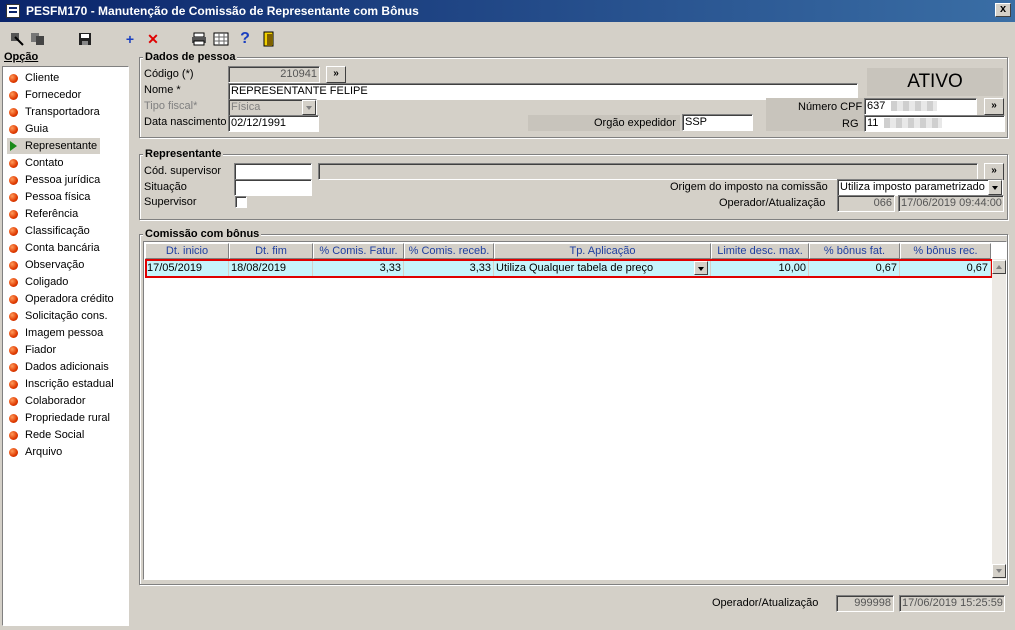 Image resolution: width=1015 pixels, height=630 pixels. I want to click on sidebar-item-label: Transportadora, so click(62, 112).